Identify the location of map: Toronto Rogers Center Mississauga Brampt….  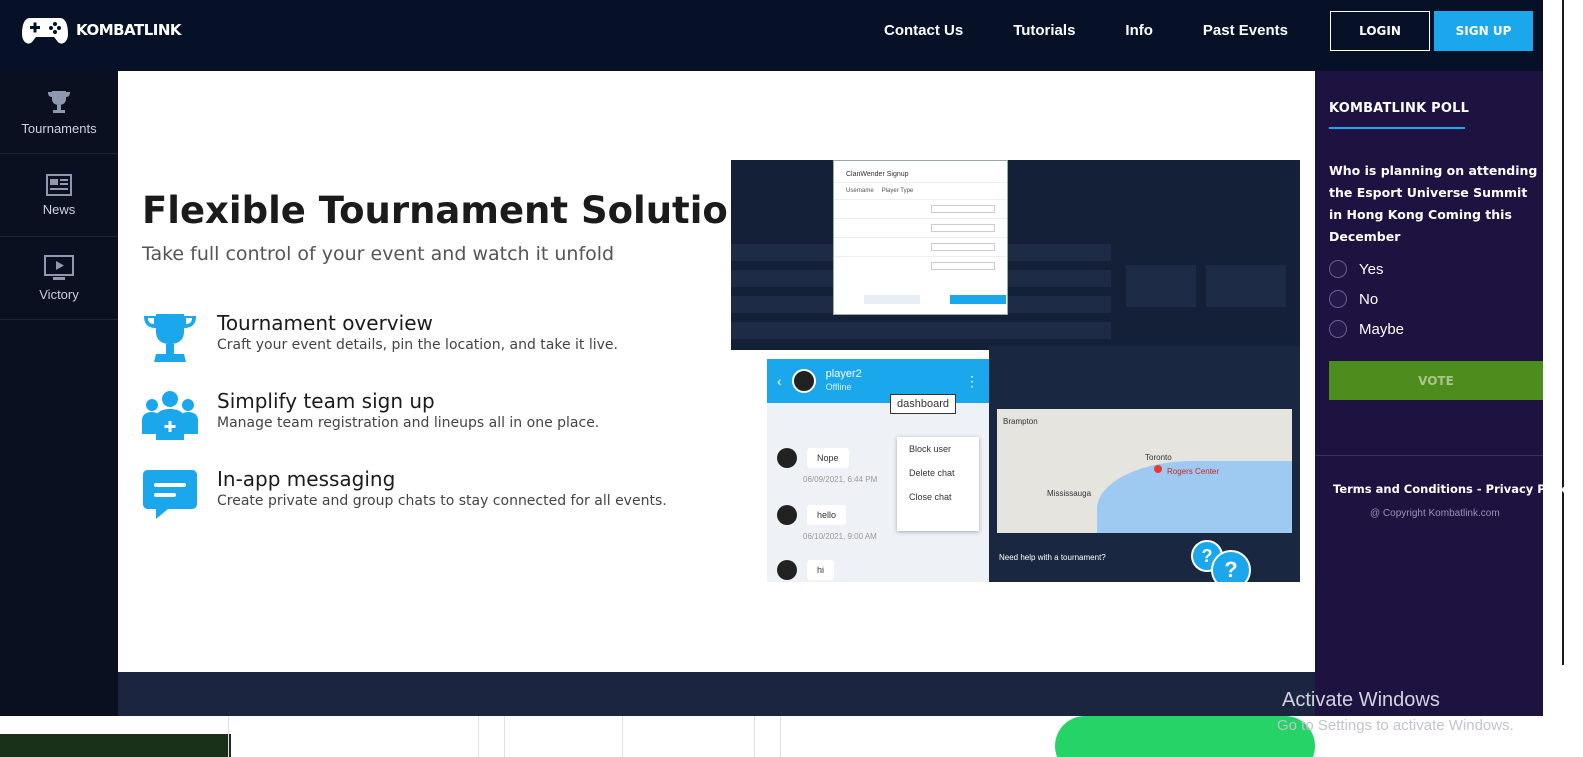
(1144, 471).